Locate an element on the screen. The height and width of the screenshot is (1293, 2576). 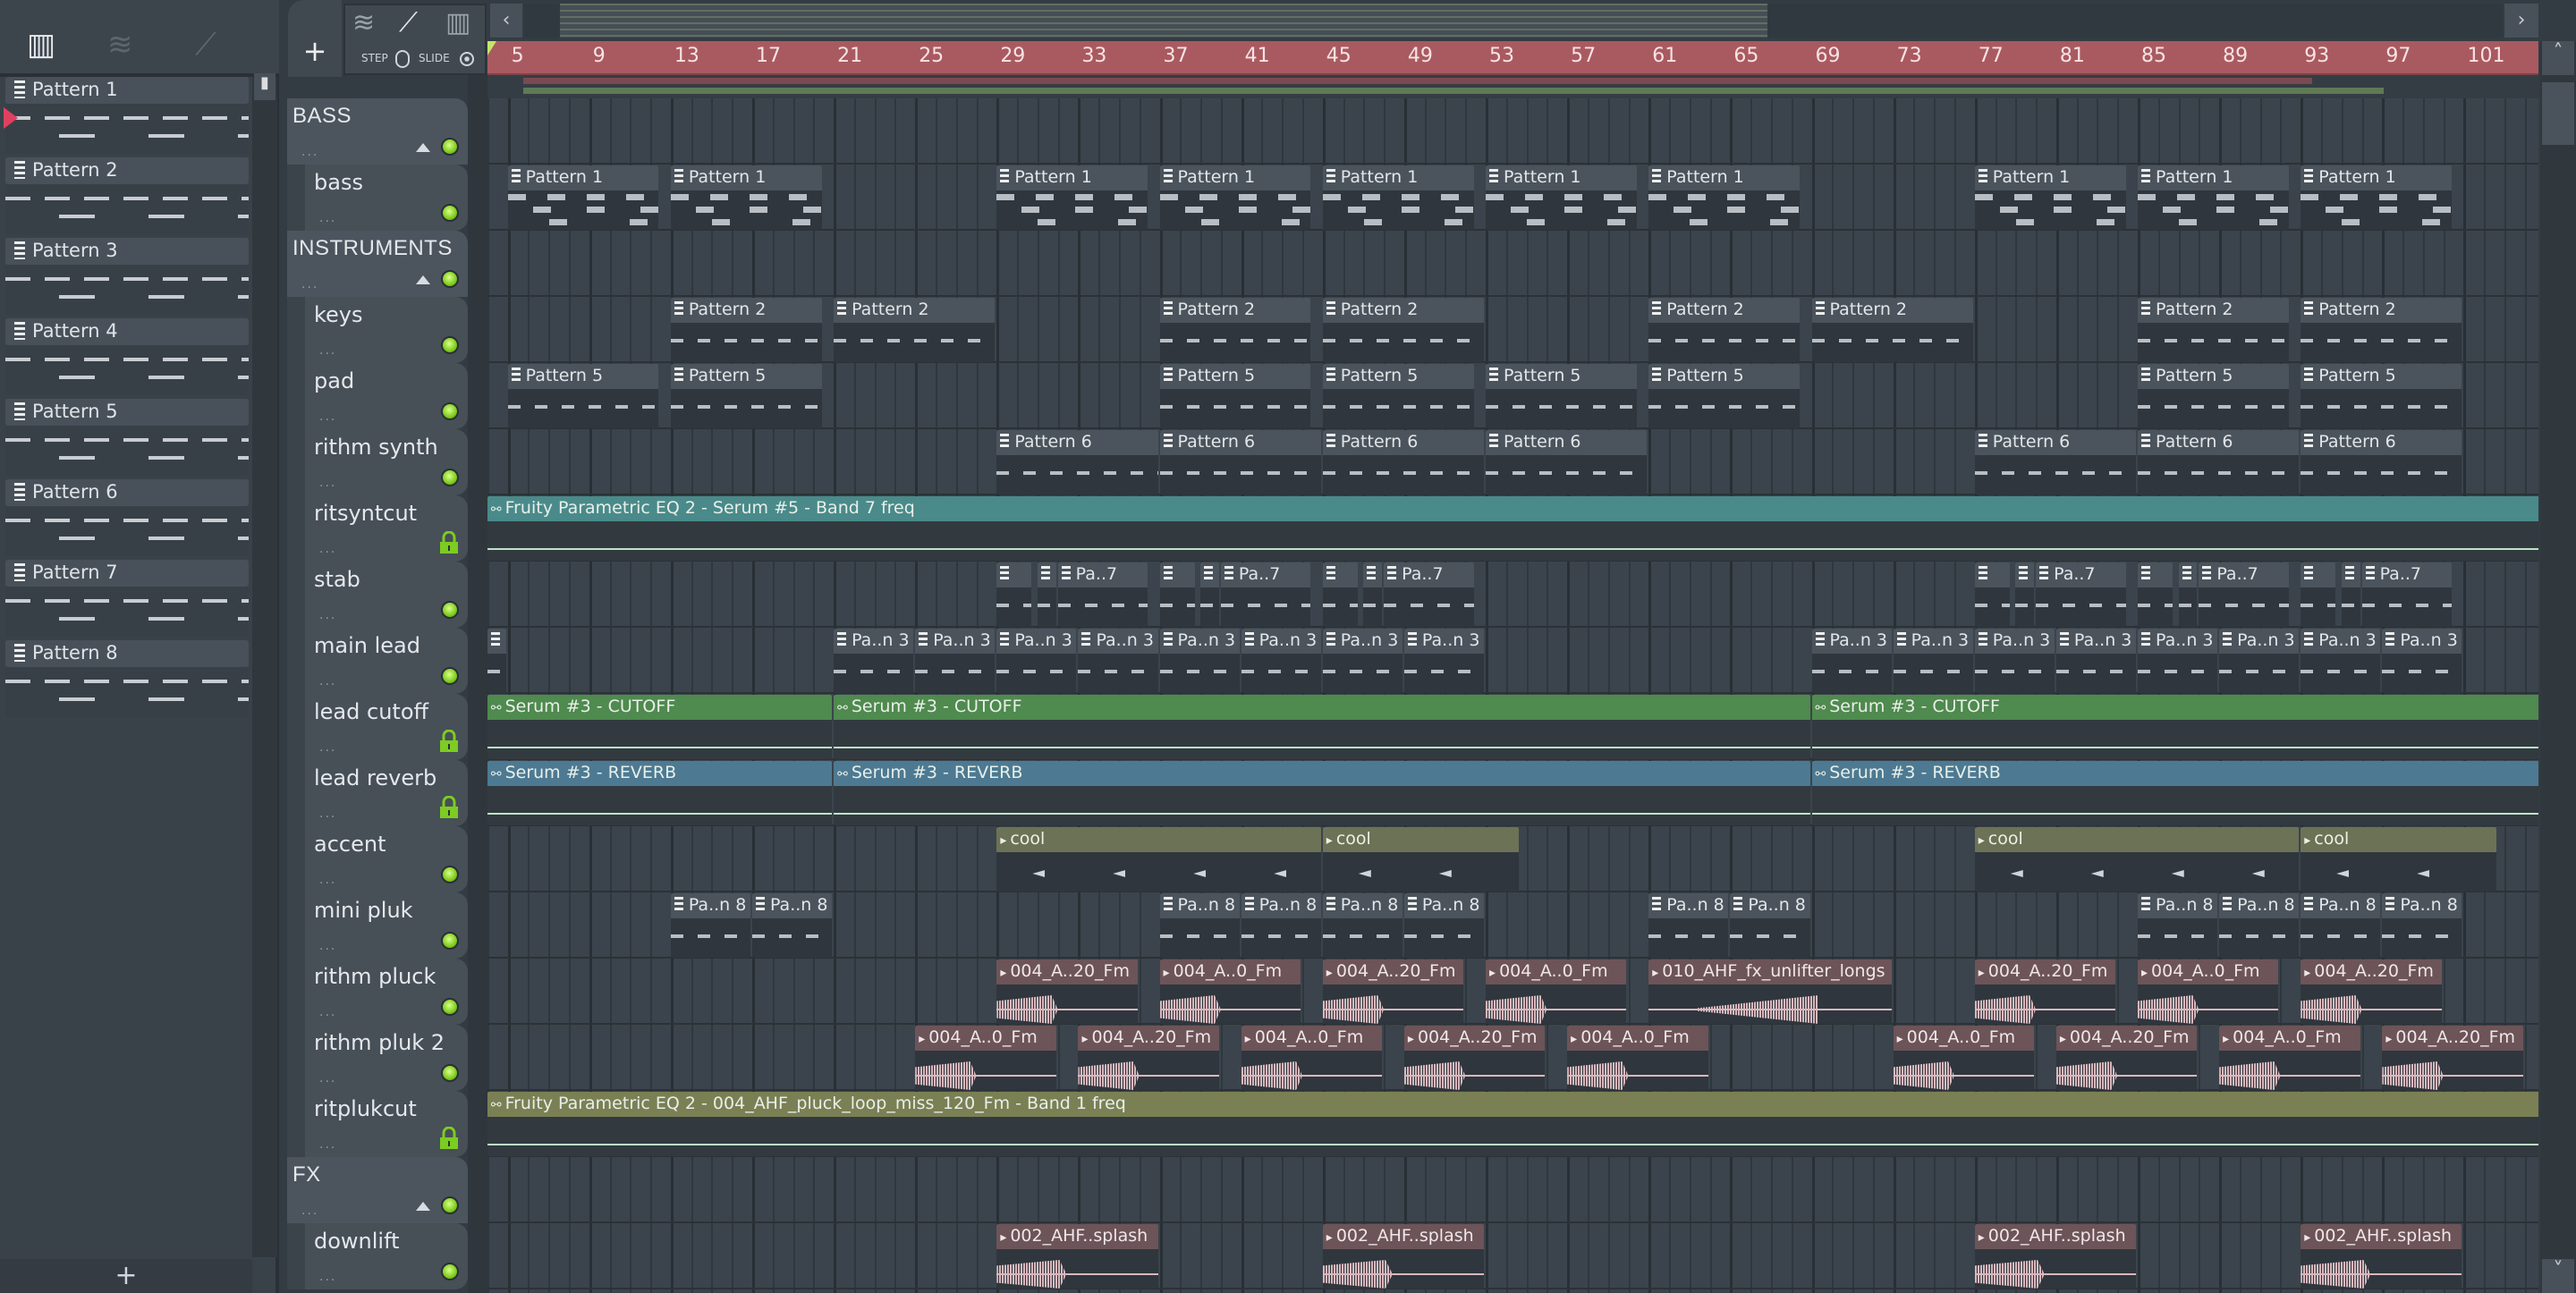
bar-number: 69 is located at coordinates (1828, 56).